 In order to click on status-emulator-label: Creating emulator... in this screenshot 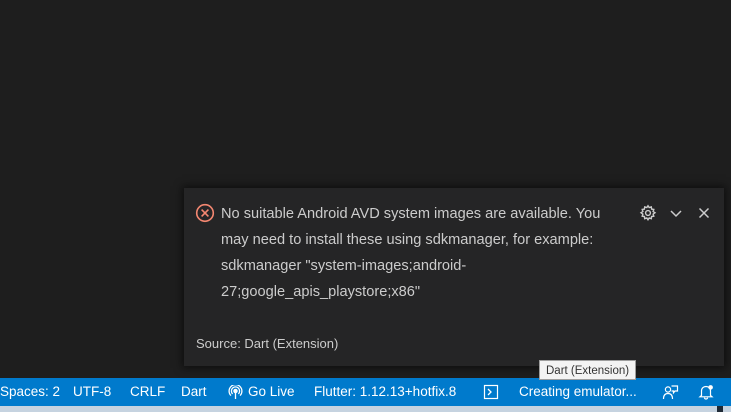, I will do `click(578, 391)`.